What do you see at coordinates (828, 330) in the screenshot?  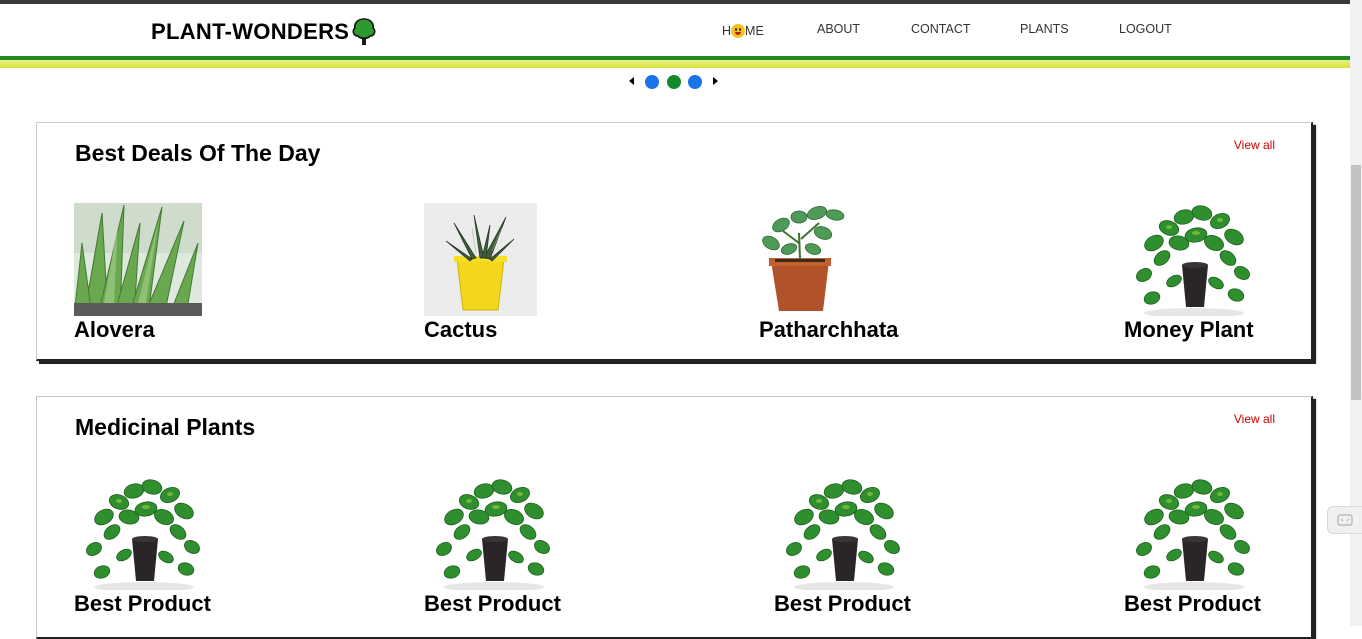 I see `product-name: Patharchhata` at bounding box center [828, 330].